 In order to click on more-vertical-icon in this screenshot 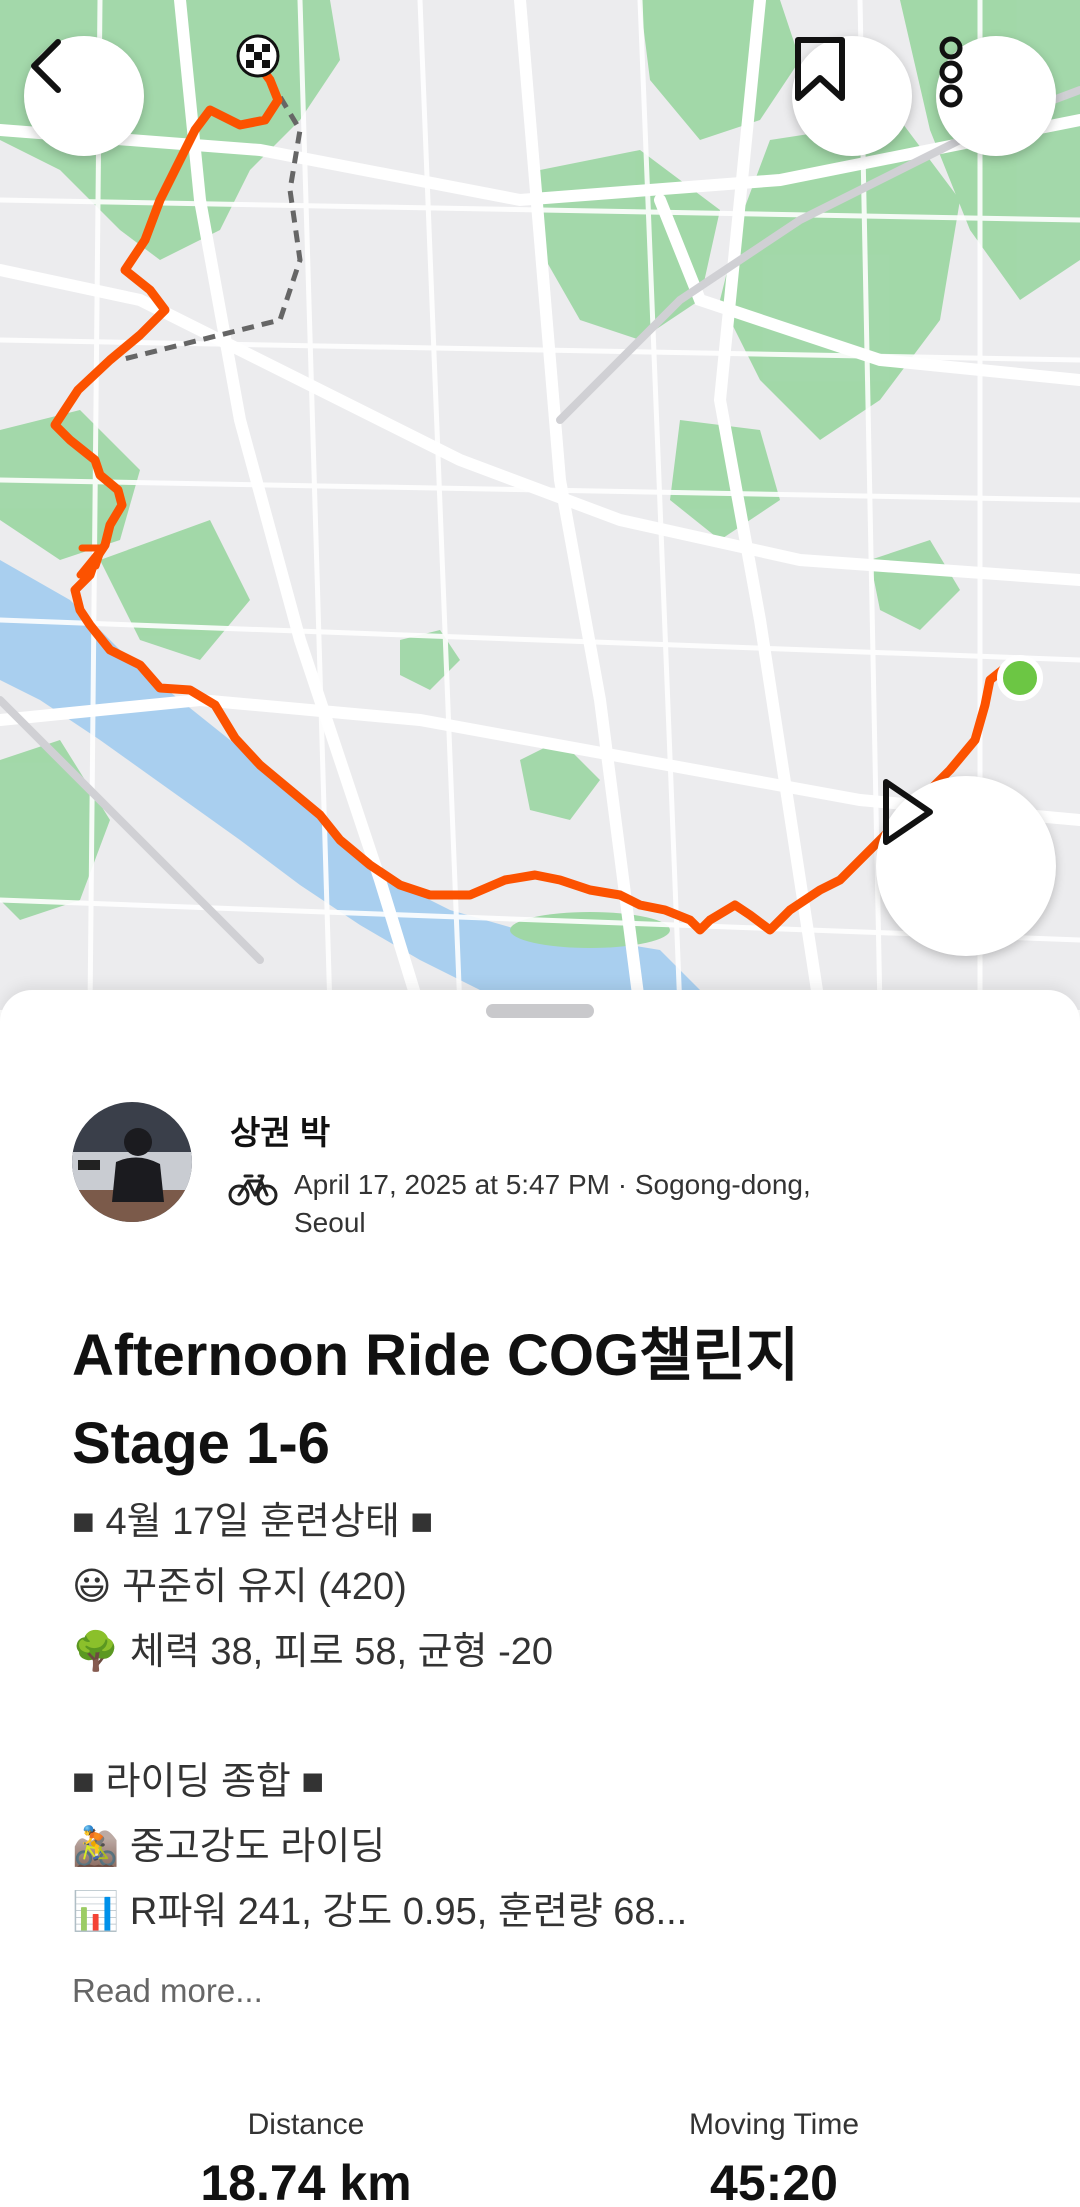, I will do `click(951, 72)`.